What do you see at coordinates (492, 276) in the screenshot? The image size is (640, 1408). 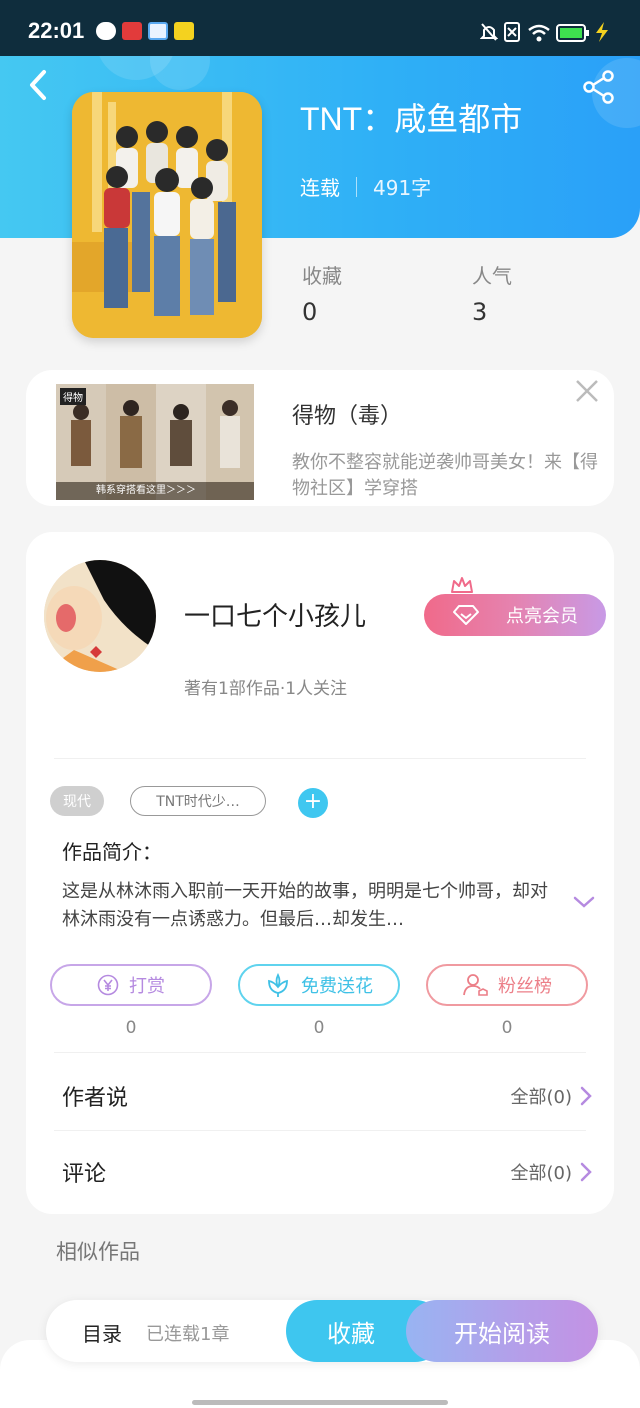 I see `popularity-label: 人气` at bounding box center [492, 276].